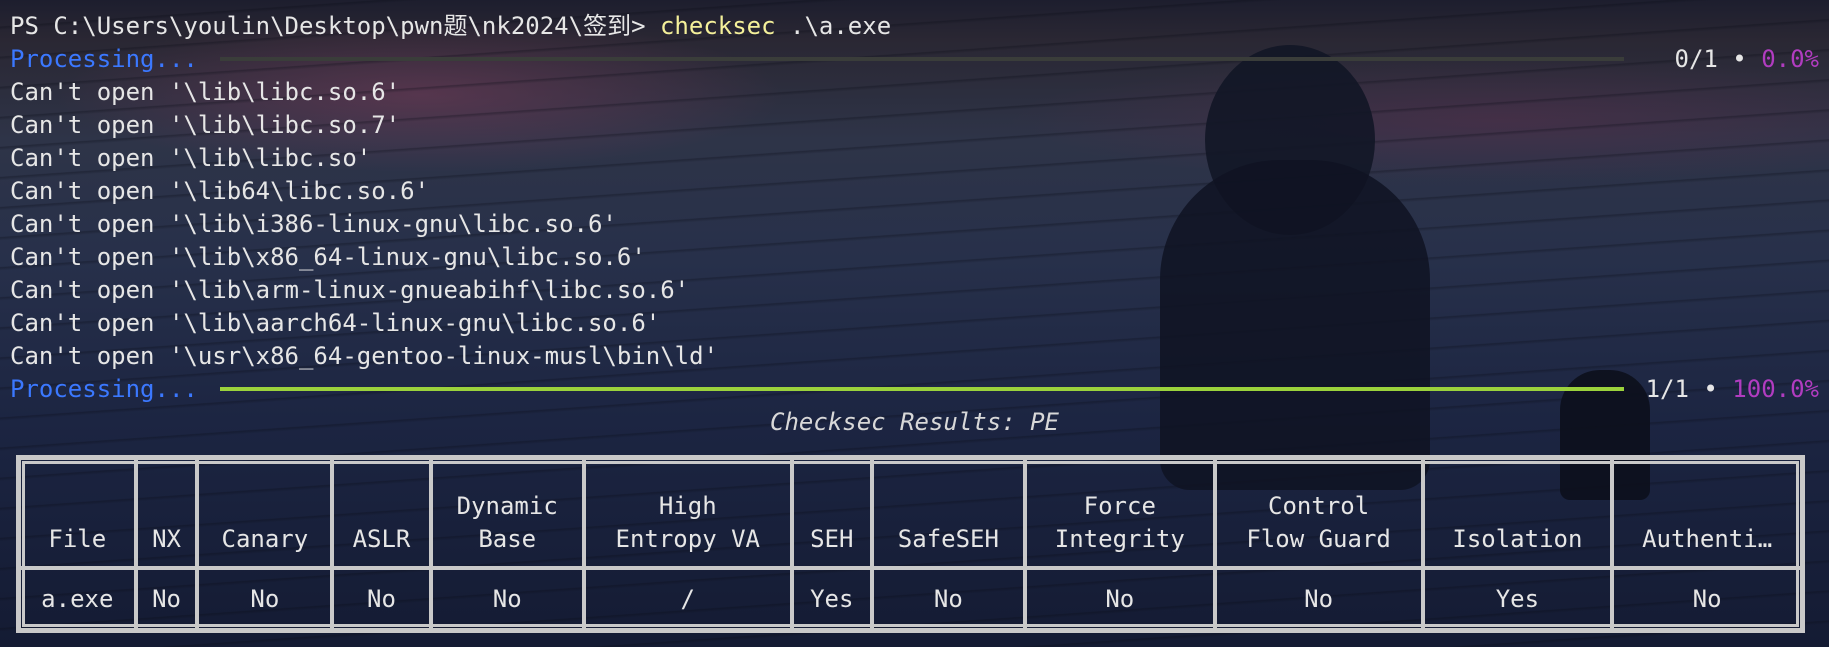 The height and width of the screenshot is (647, 1829). Describe the element at coordinates (948, 539) in the screenshot. I see `column-header-text: SafeSEH` at that location.